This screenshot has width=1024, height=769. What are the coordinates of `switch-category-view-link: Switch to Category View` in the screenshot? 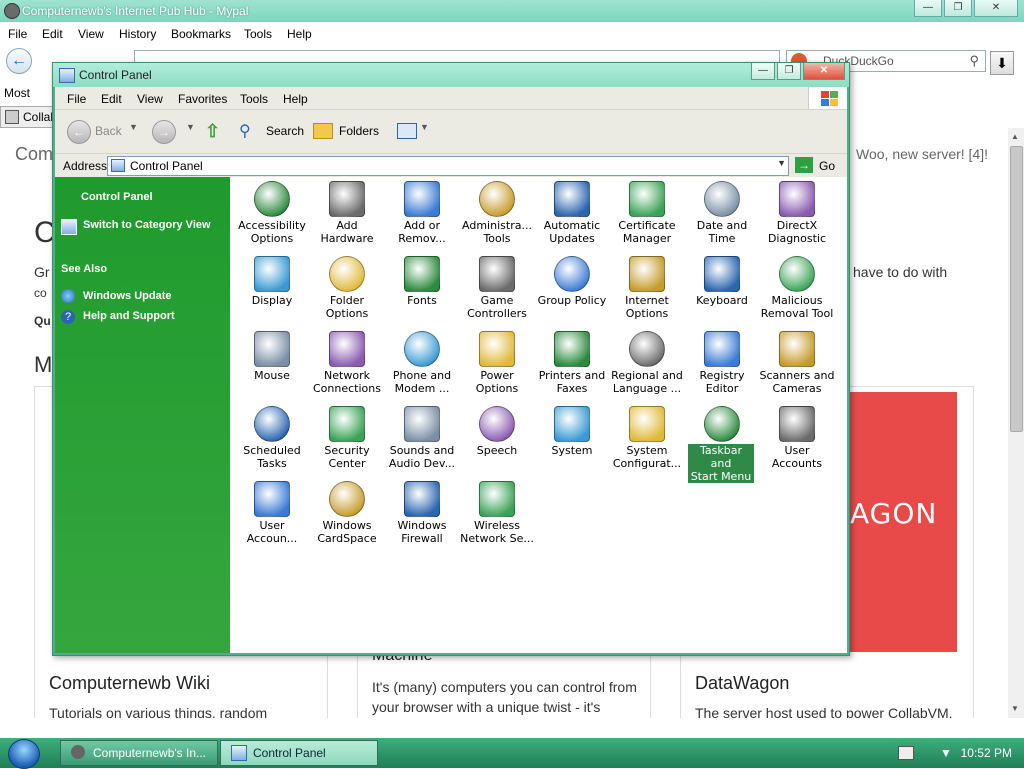 It's located at (147, 225).